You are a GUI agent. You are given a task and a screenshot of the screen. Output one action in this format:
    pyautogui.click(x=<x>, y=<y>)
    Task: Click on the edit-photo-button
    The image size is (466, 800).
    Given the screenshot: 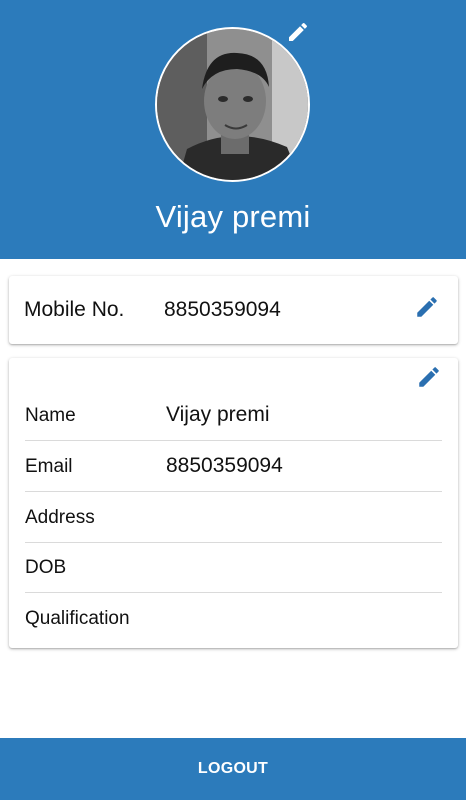 What is the action you would take?
    pyautogui.click(x=298, y=32)
    